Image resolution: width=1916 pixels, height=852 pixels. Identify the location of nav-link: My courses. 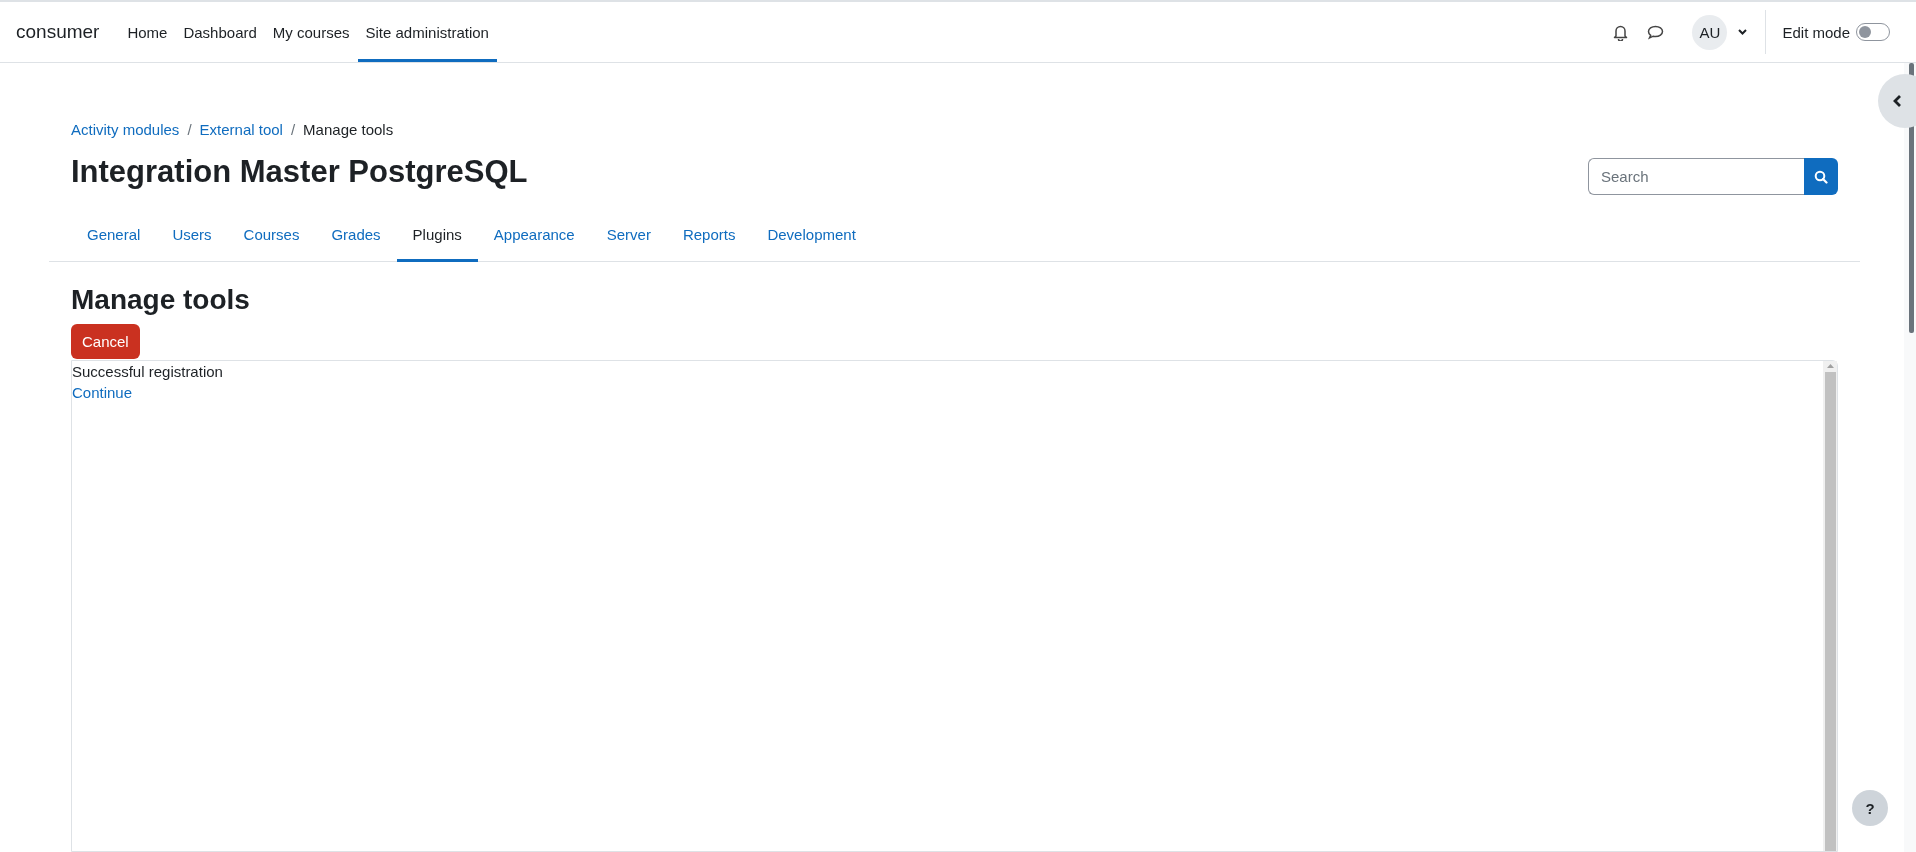
(311, 33).